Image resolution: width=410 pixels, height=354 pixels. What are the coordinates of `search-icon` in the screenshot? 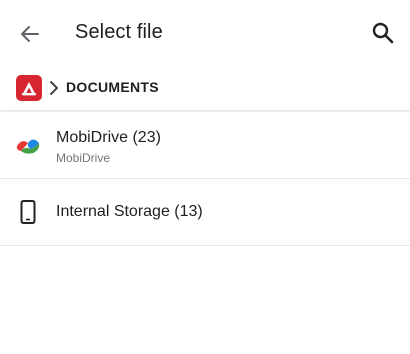 It's located at (383, 33).